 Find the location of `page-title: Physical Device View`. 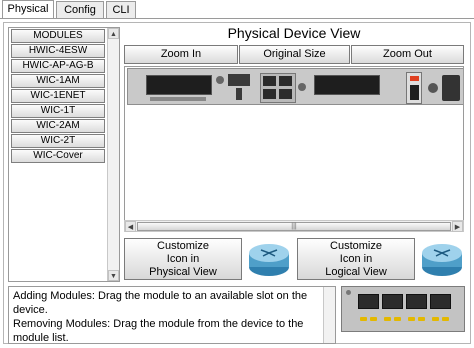

page-title: Physical Device View is located at coordinates (294, 33).